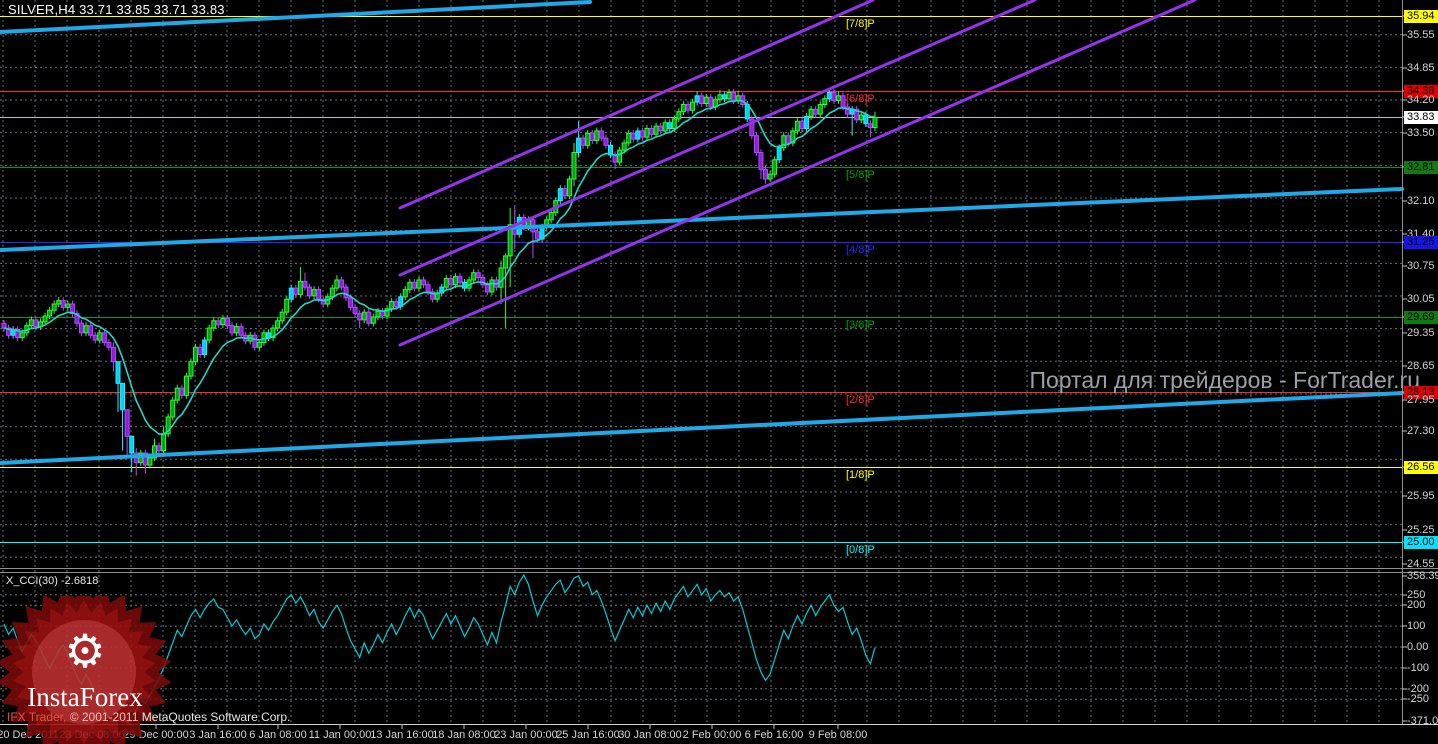  Describe the element at coordinates (860, 400) in the screenshot. I see `murrey-label-28P: [2/8]P` at that location.